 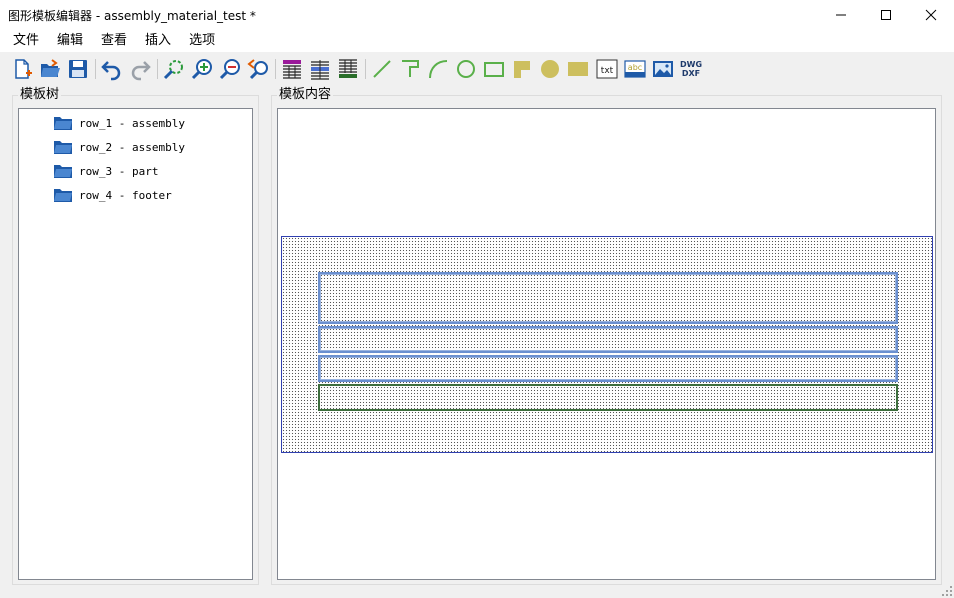 I want to click on label-text-tool-button: abc, so click(x=635, y=69).